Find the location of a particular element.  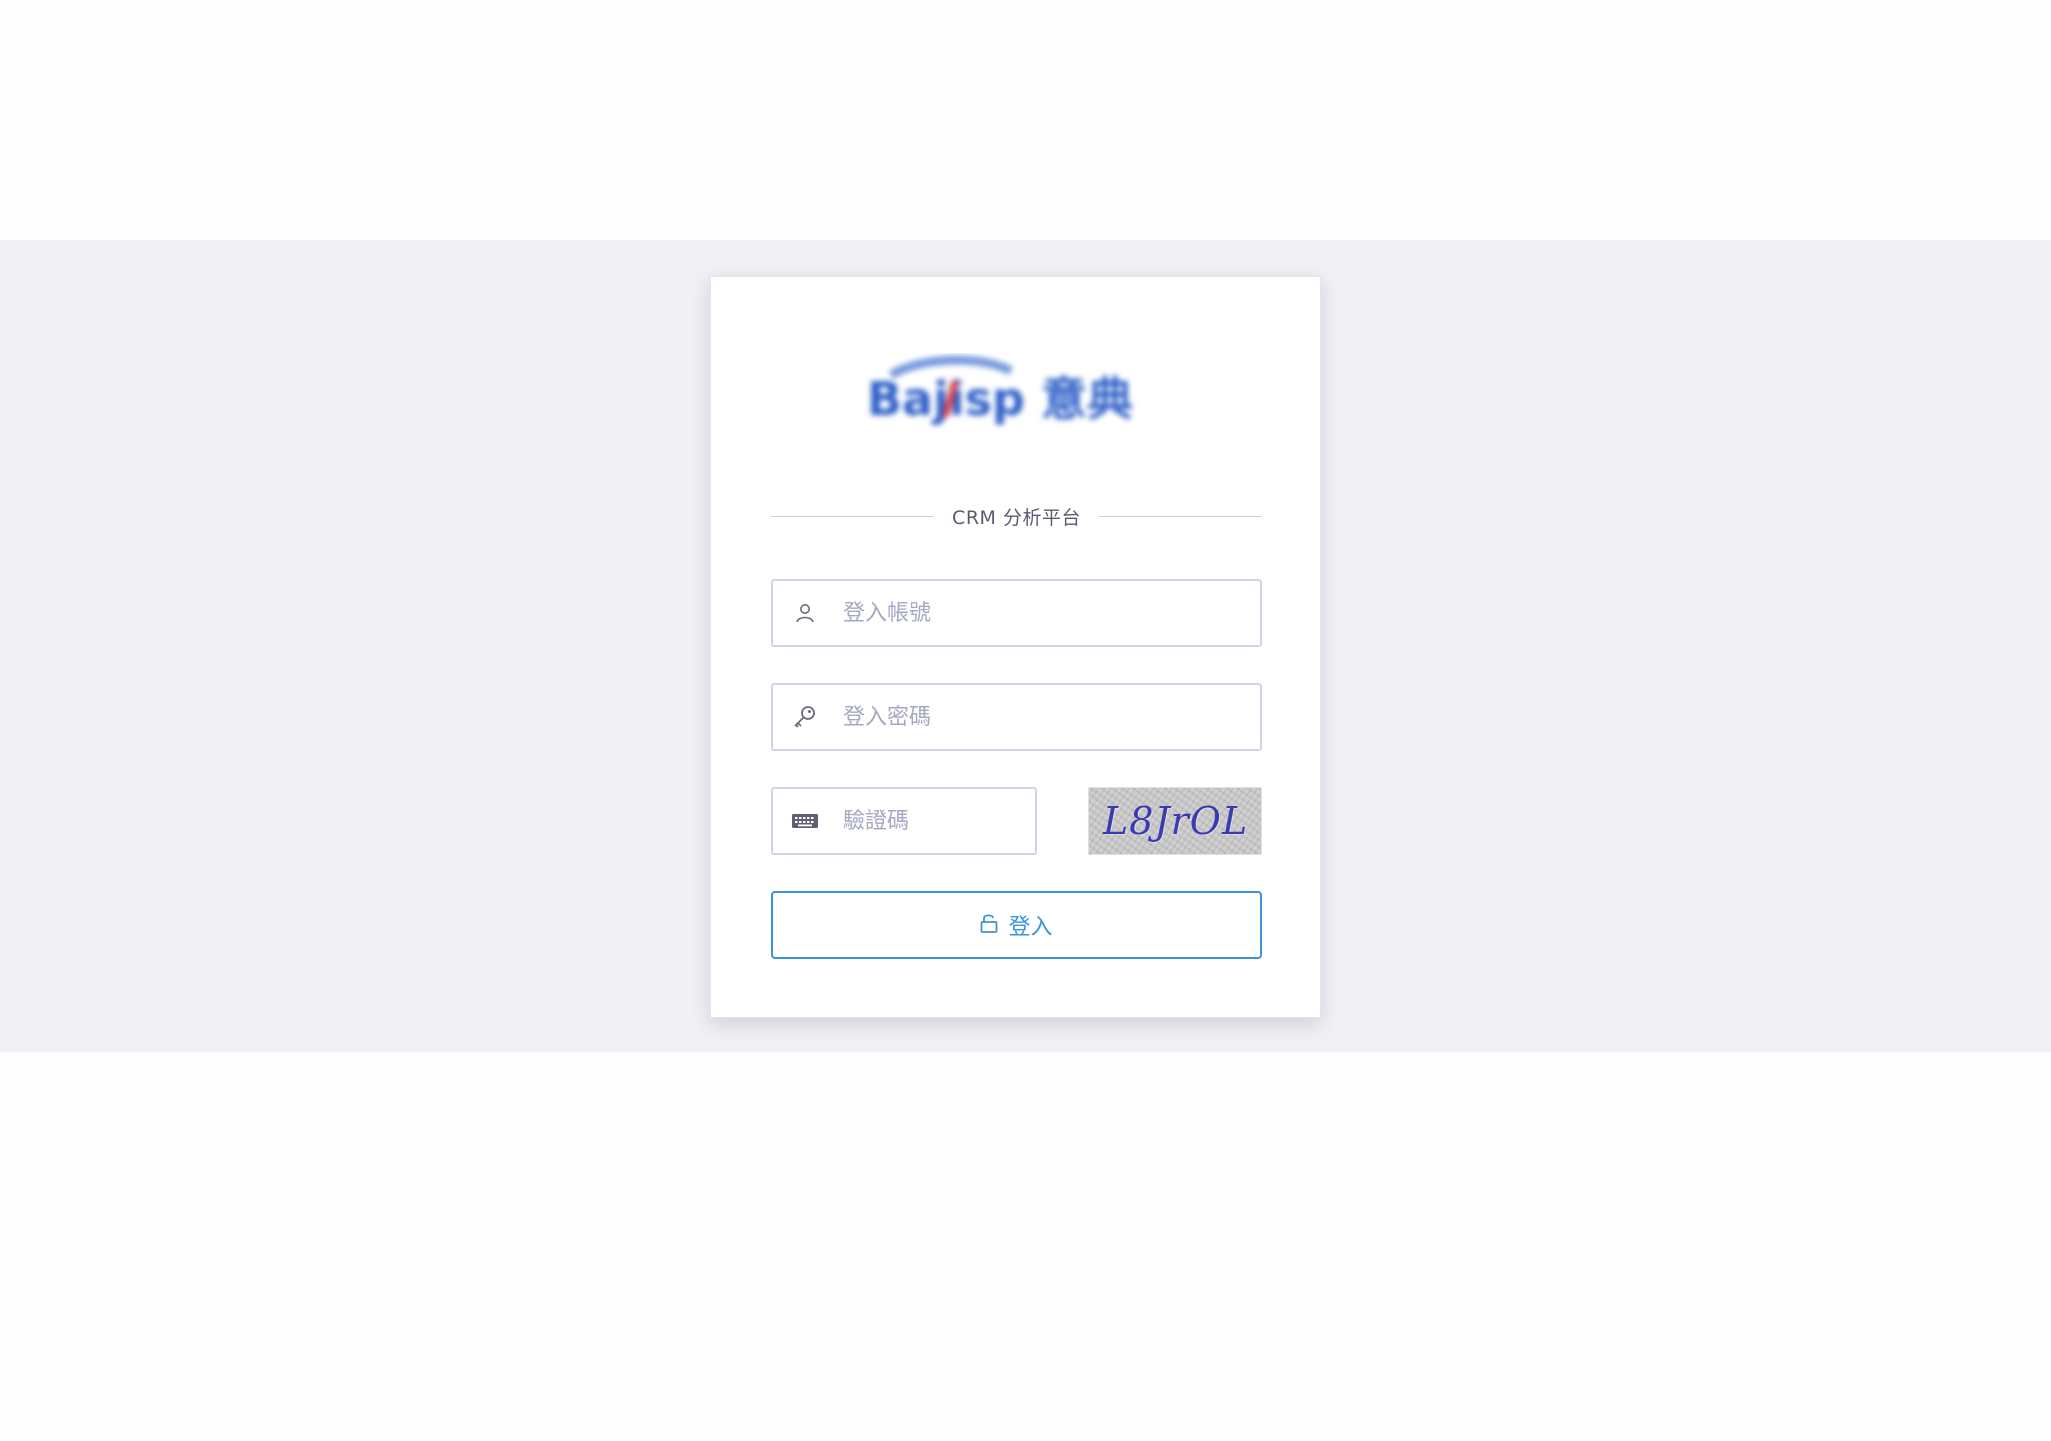

account-input is located at coordinates (1048, 613).